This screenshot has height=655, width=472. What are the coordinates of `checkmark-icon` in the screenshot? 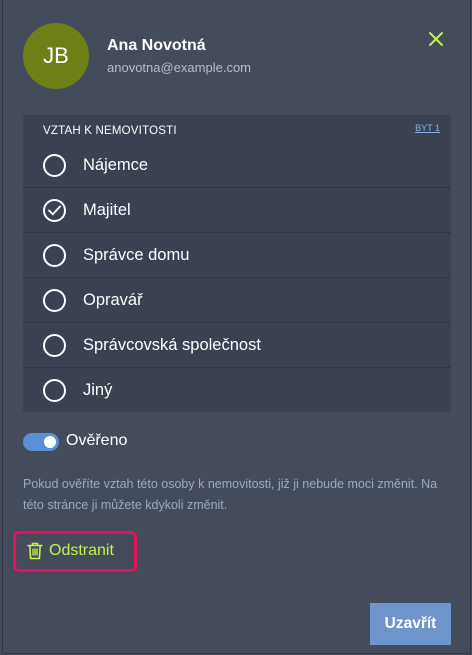 It's located at (54, 210).